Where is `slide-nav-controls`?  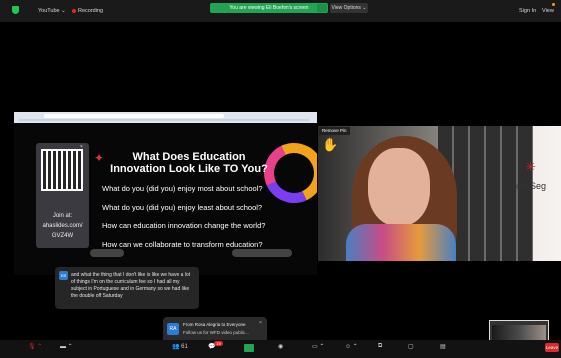
slide-nav-controls is located at coordinates (107, 253).